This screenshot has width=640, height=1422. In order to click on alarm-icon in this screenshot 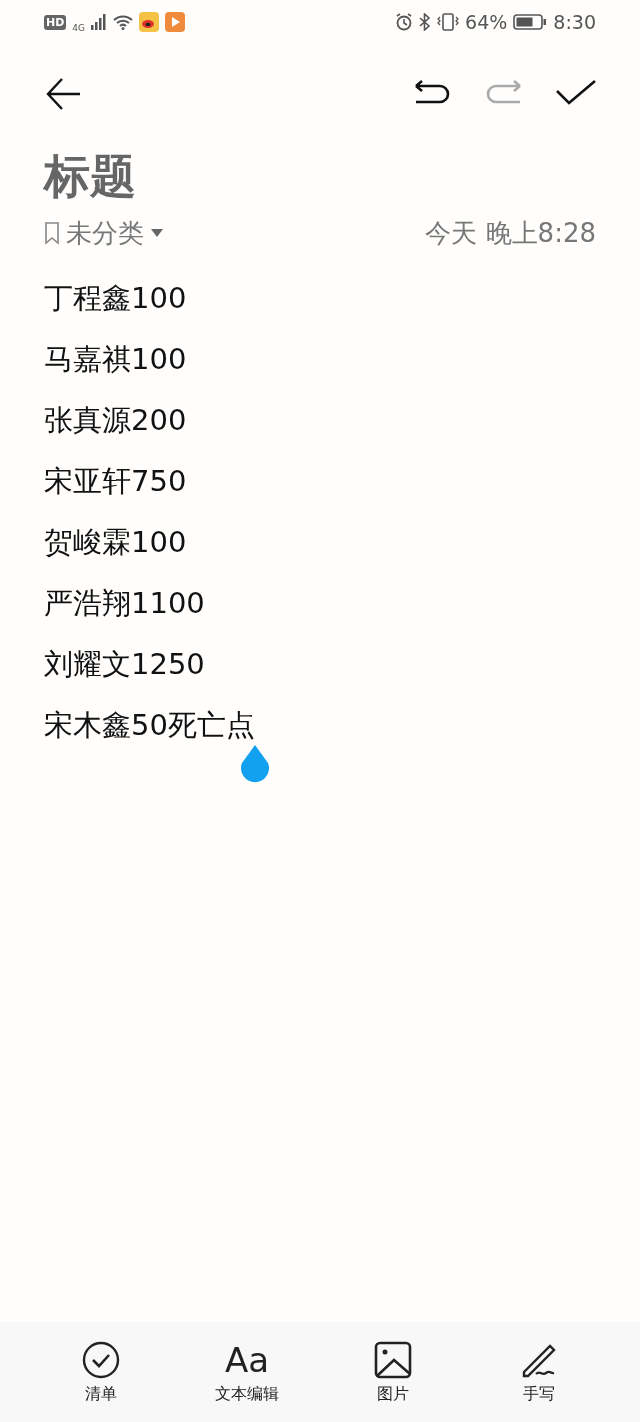, I will do `click(404, 22)`.